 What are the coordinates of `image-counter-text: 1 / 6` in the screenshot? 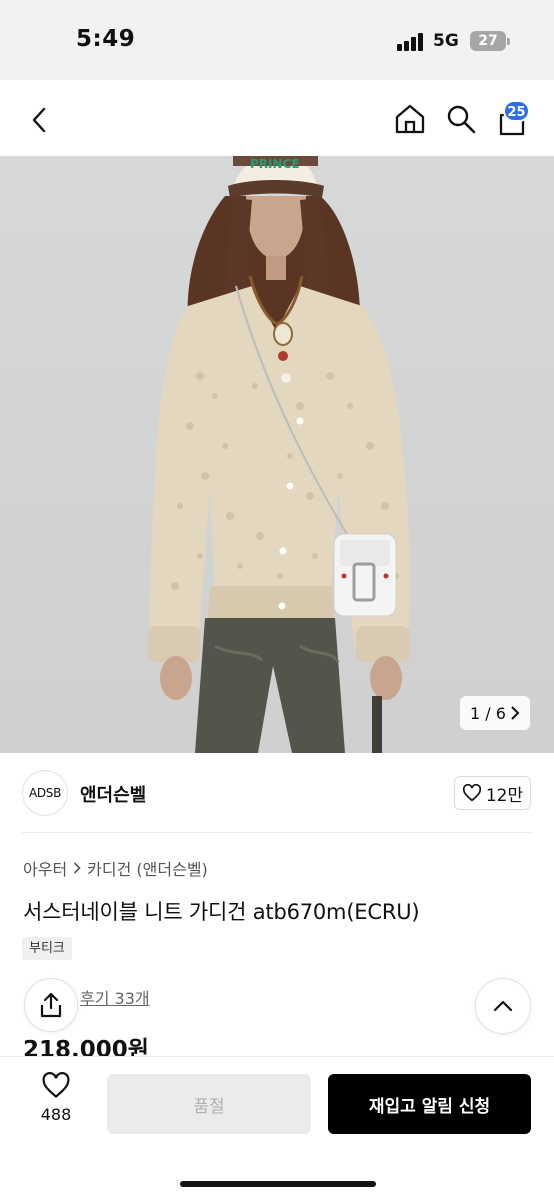 It's located at (488, 713).